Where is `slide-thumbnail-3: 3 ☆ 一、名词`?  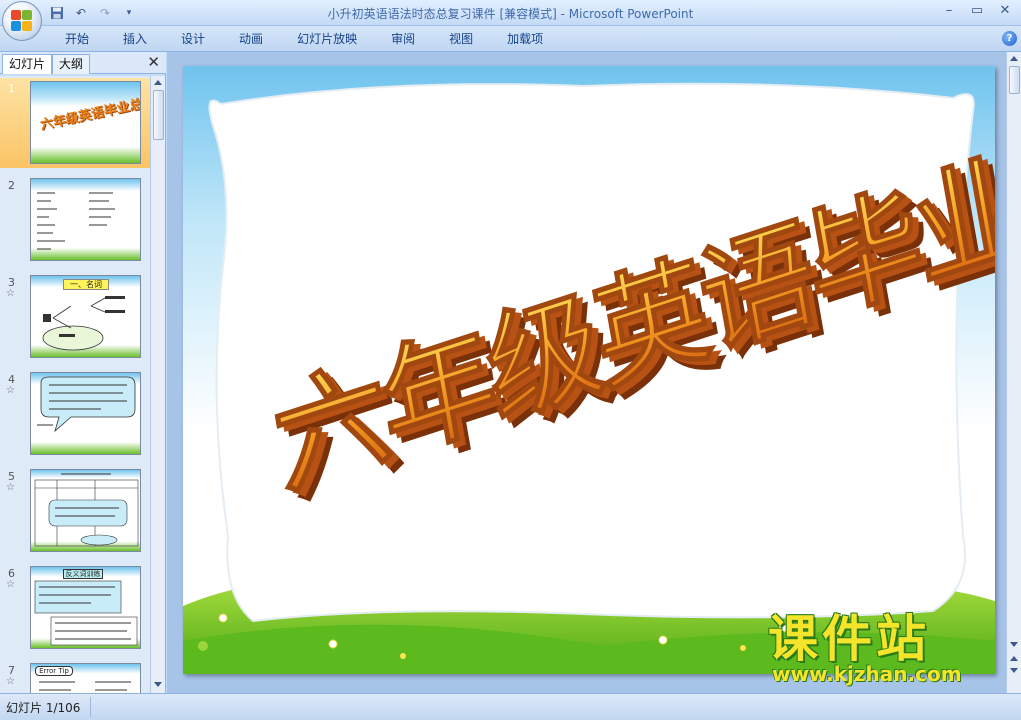 slide-thumbnail-3: 3 ☆ 一、名词 is located at coordinates (75, 317).